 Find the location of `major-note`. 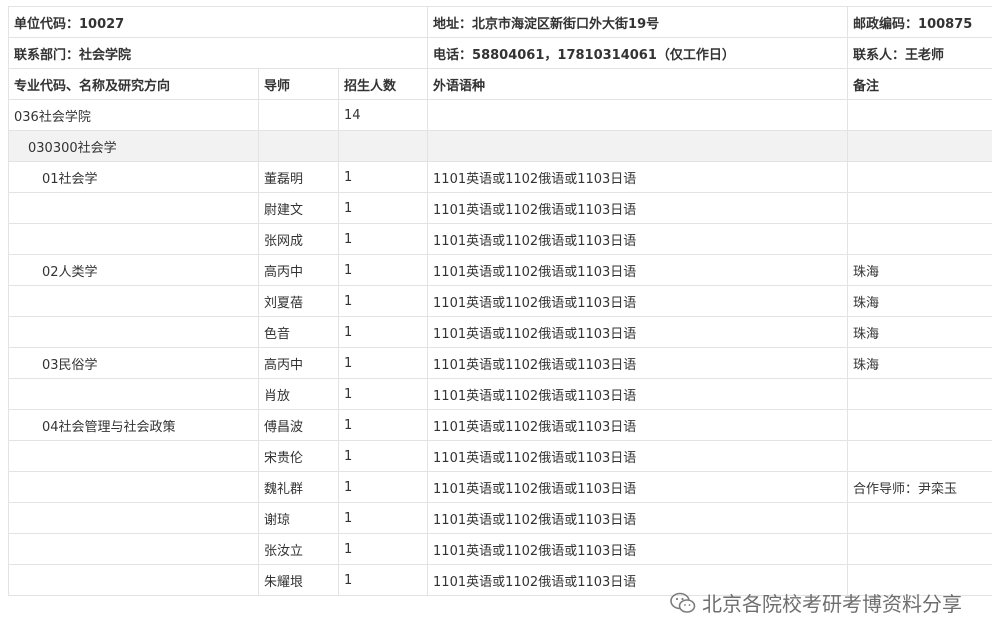

major-note is located at coordinates (919, 146).